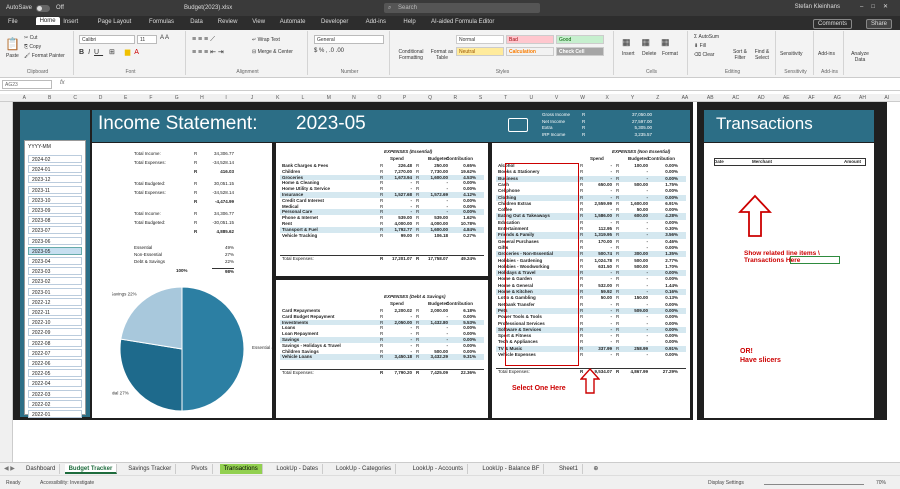 Image resolution: width=900 pixels, height=489 pixels. Describe the element at coordinates (55, 301) in the screenshot. I see `slicer-item: 2022-12` at that location.